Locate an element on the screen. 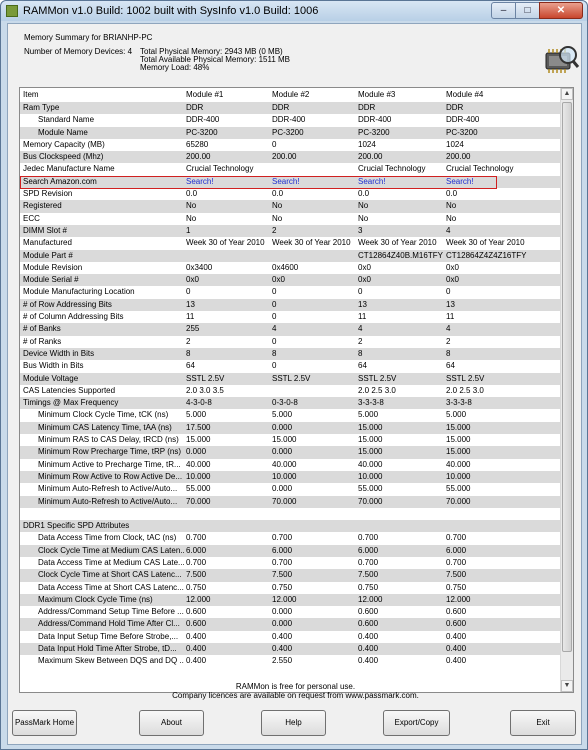  help-button: Help is located at coordinates (293, 723).